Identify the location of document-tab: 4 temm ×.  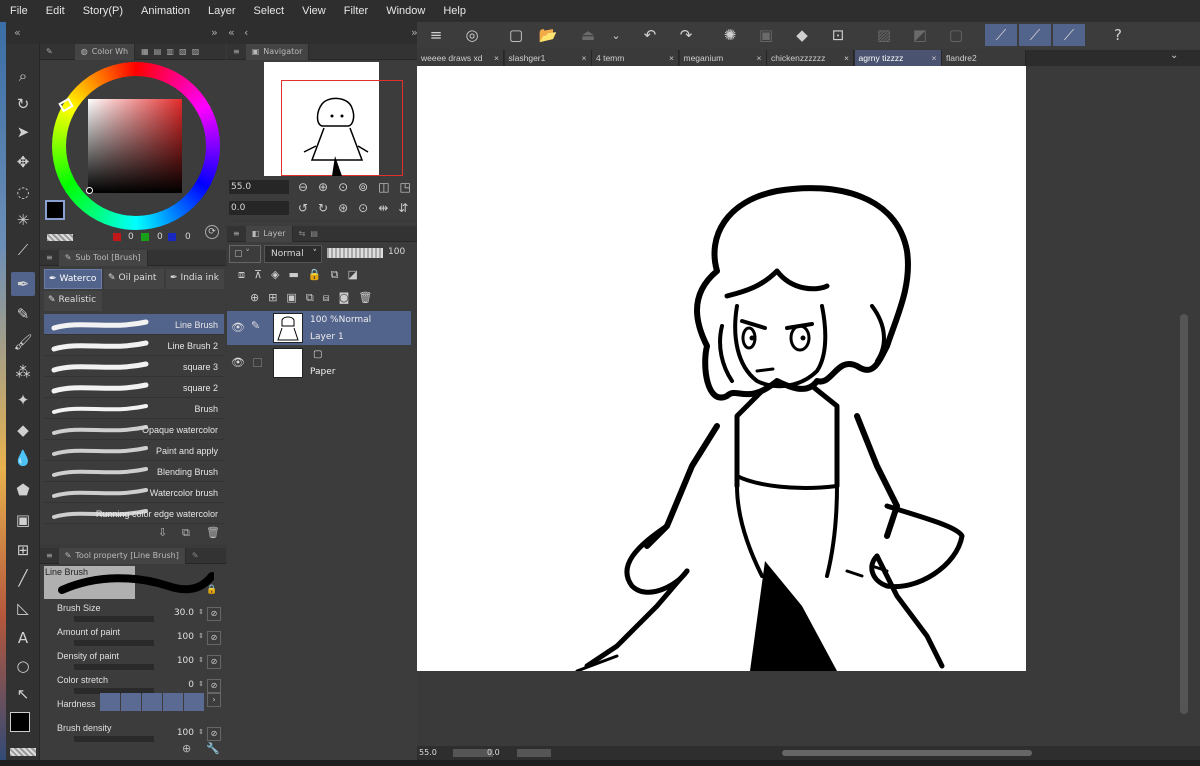
(635, 58).